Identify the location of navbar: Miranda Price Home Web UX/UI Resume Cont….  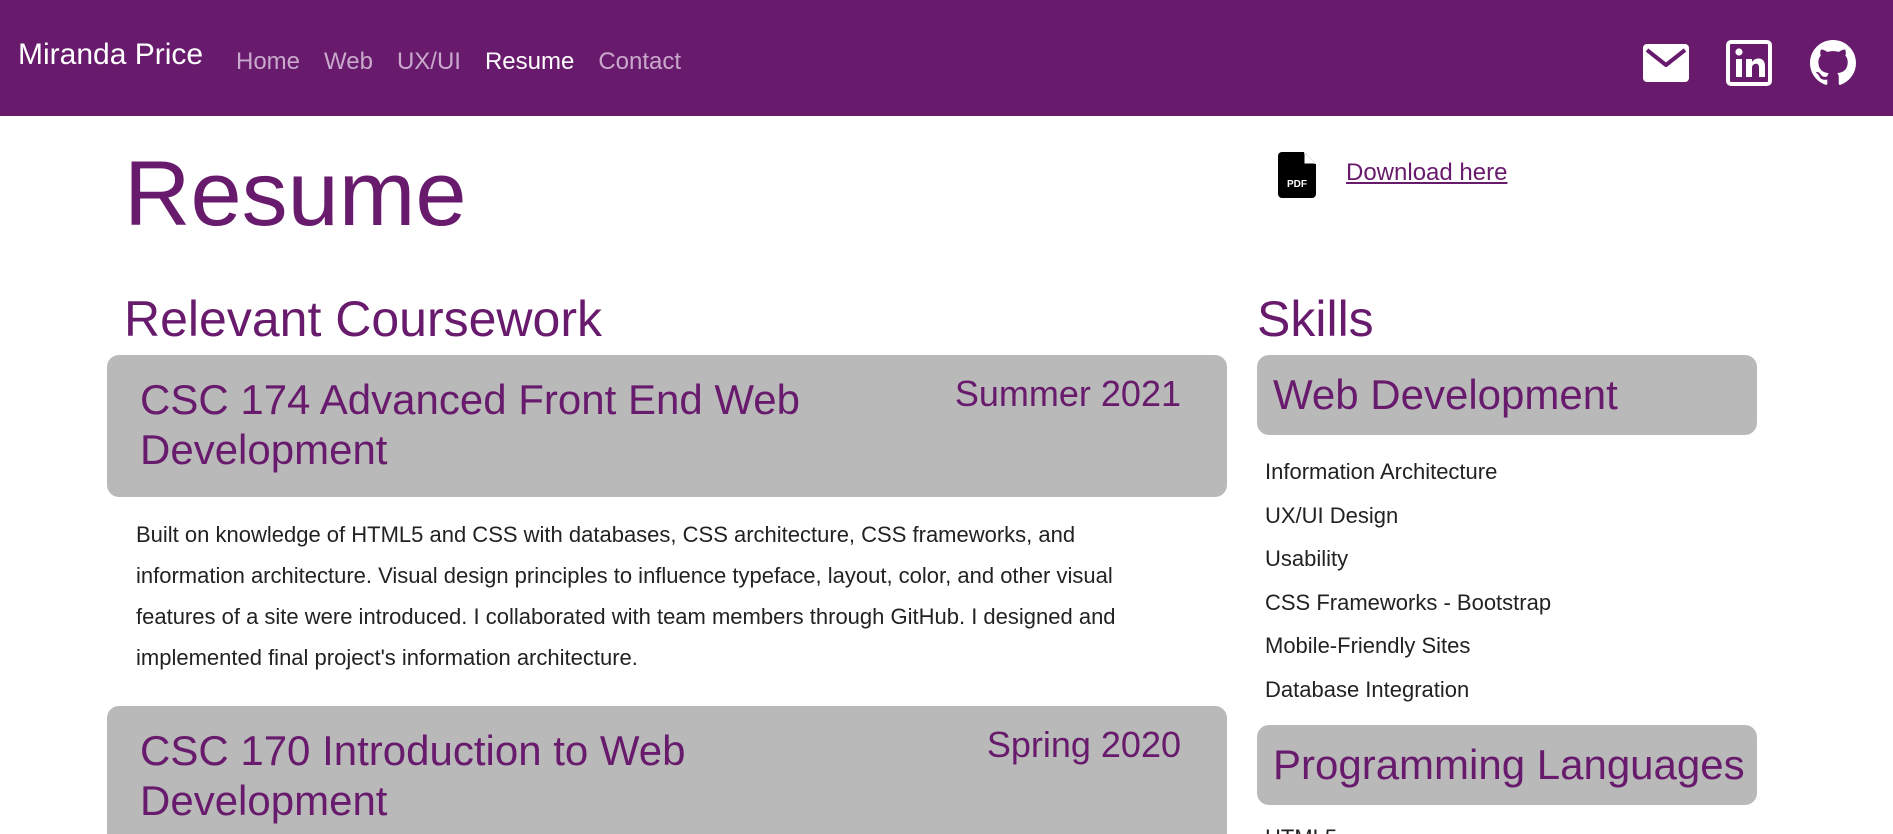
(946, 58).